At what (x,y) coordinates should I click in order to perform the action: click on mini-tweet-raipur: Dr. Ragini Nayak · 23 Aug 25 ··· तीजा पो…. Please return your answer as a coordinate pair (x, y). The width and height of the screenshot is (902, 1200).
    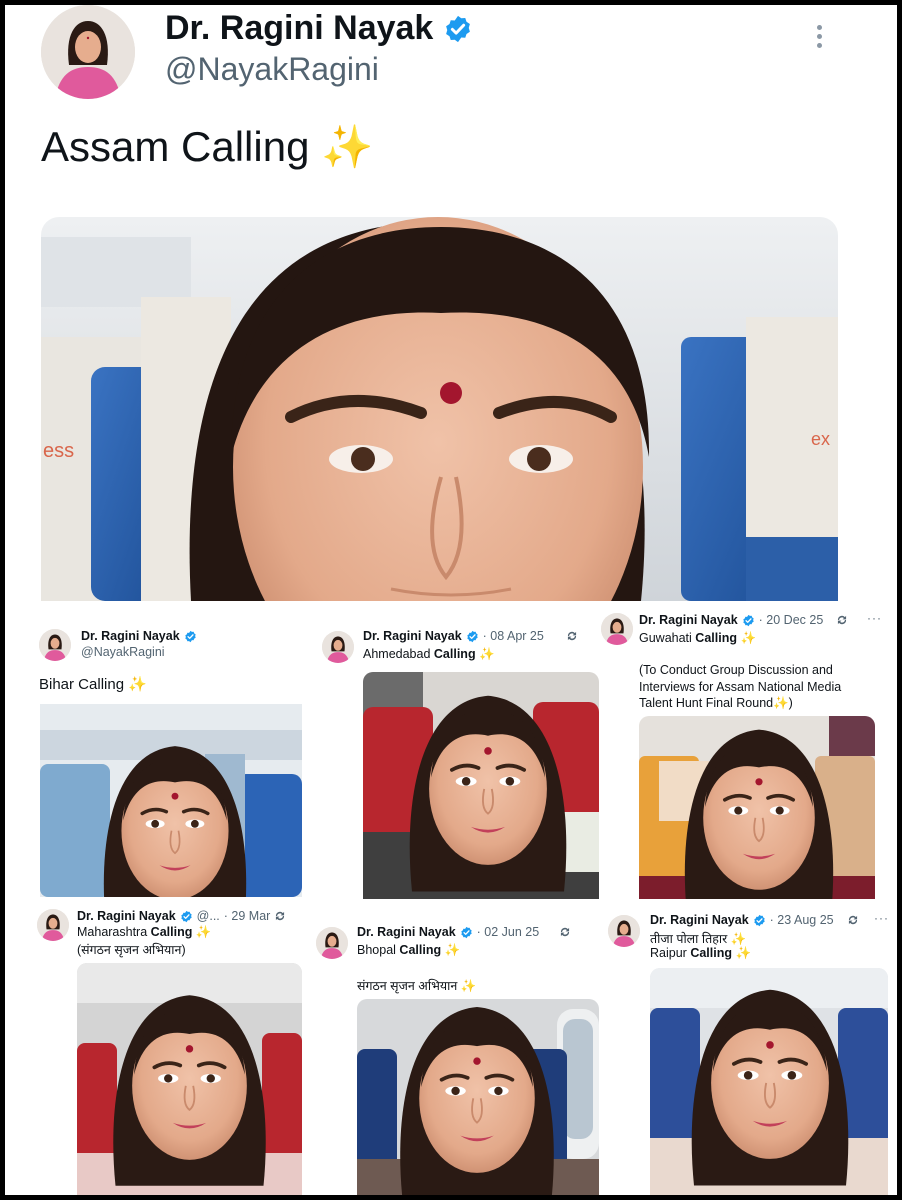
    Looking at the image, I should click on (749, 1048).